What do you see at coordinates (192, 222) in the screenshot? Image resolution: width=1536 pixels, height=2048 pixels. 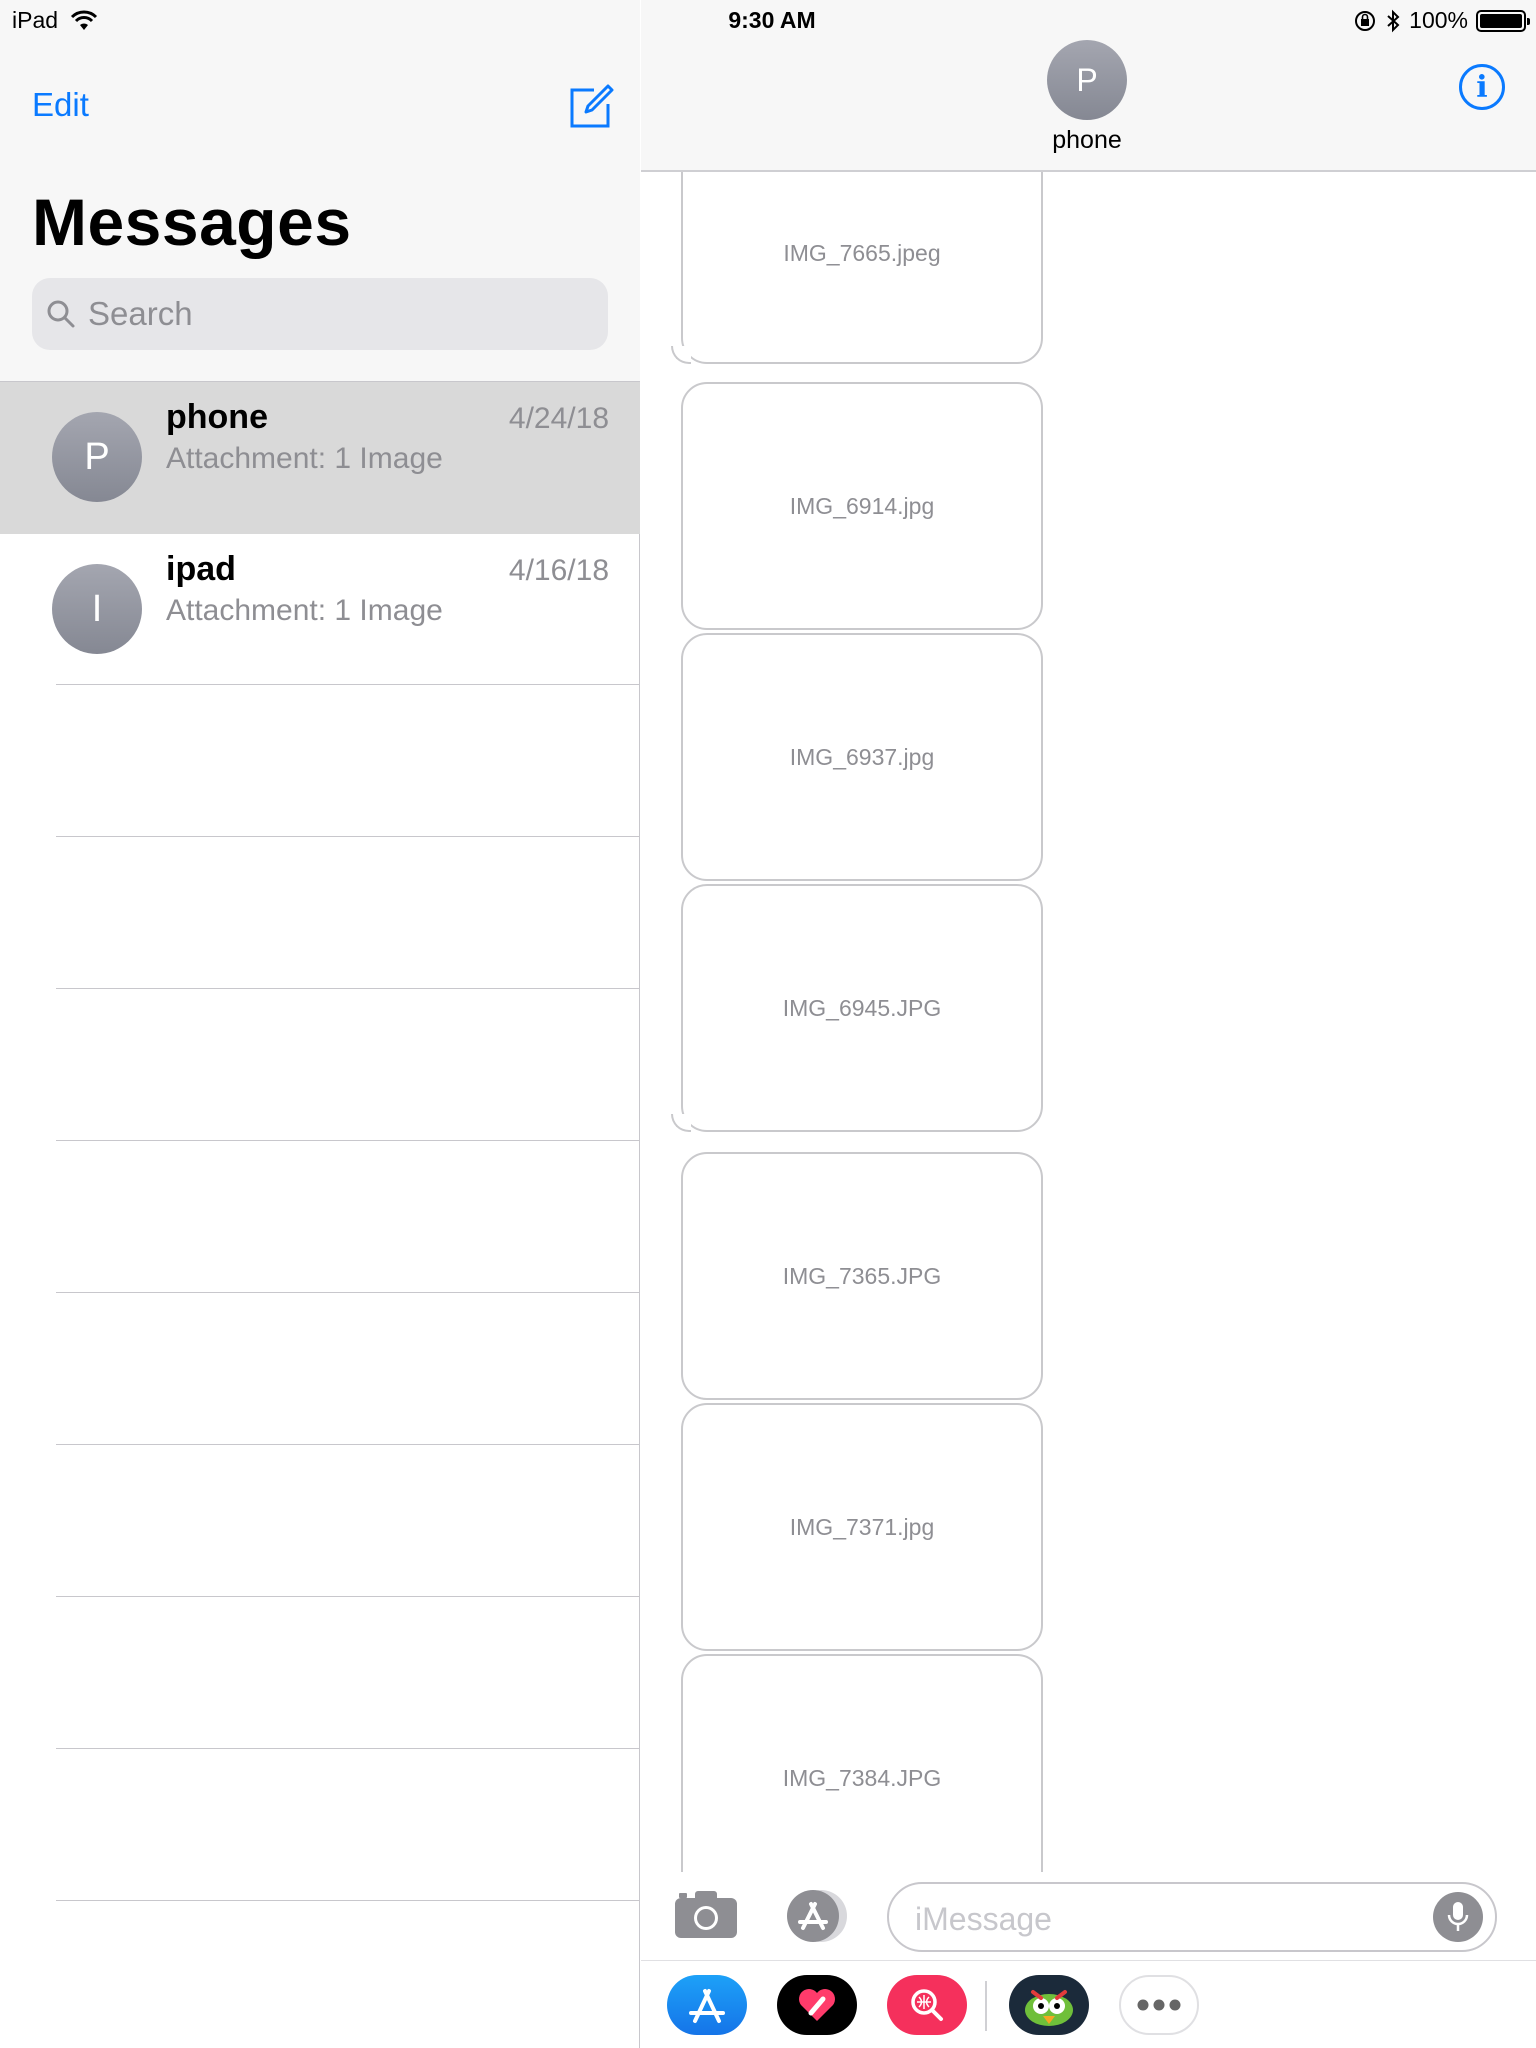 I see `page-title: Messages` at bounding box center [192, 222].